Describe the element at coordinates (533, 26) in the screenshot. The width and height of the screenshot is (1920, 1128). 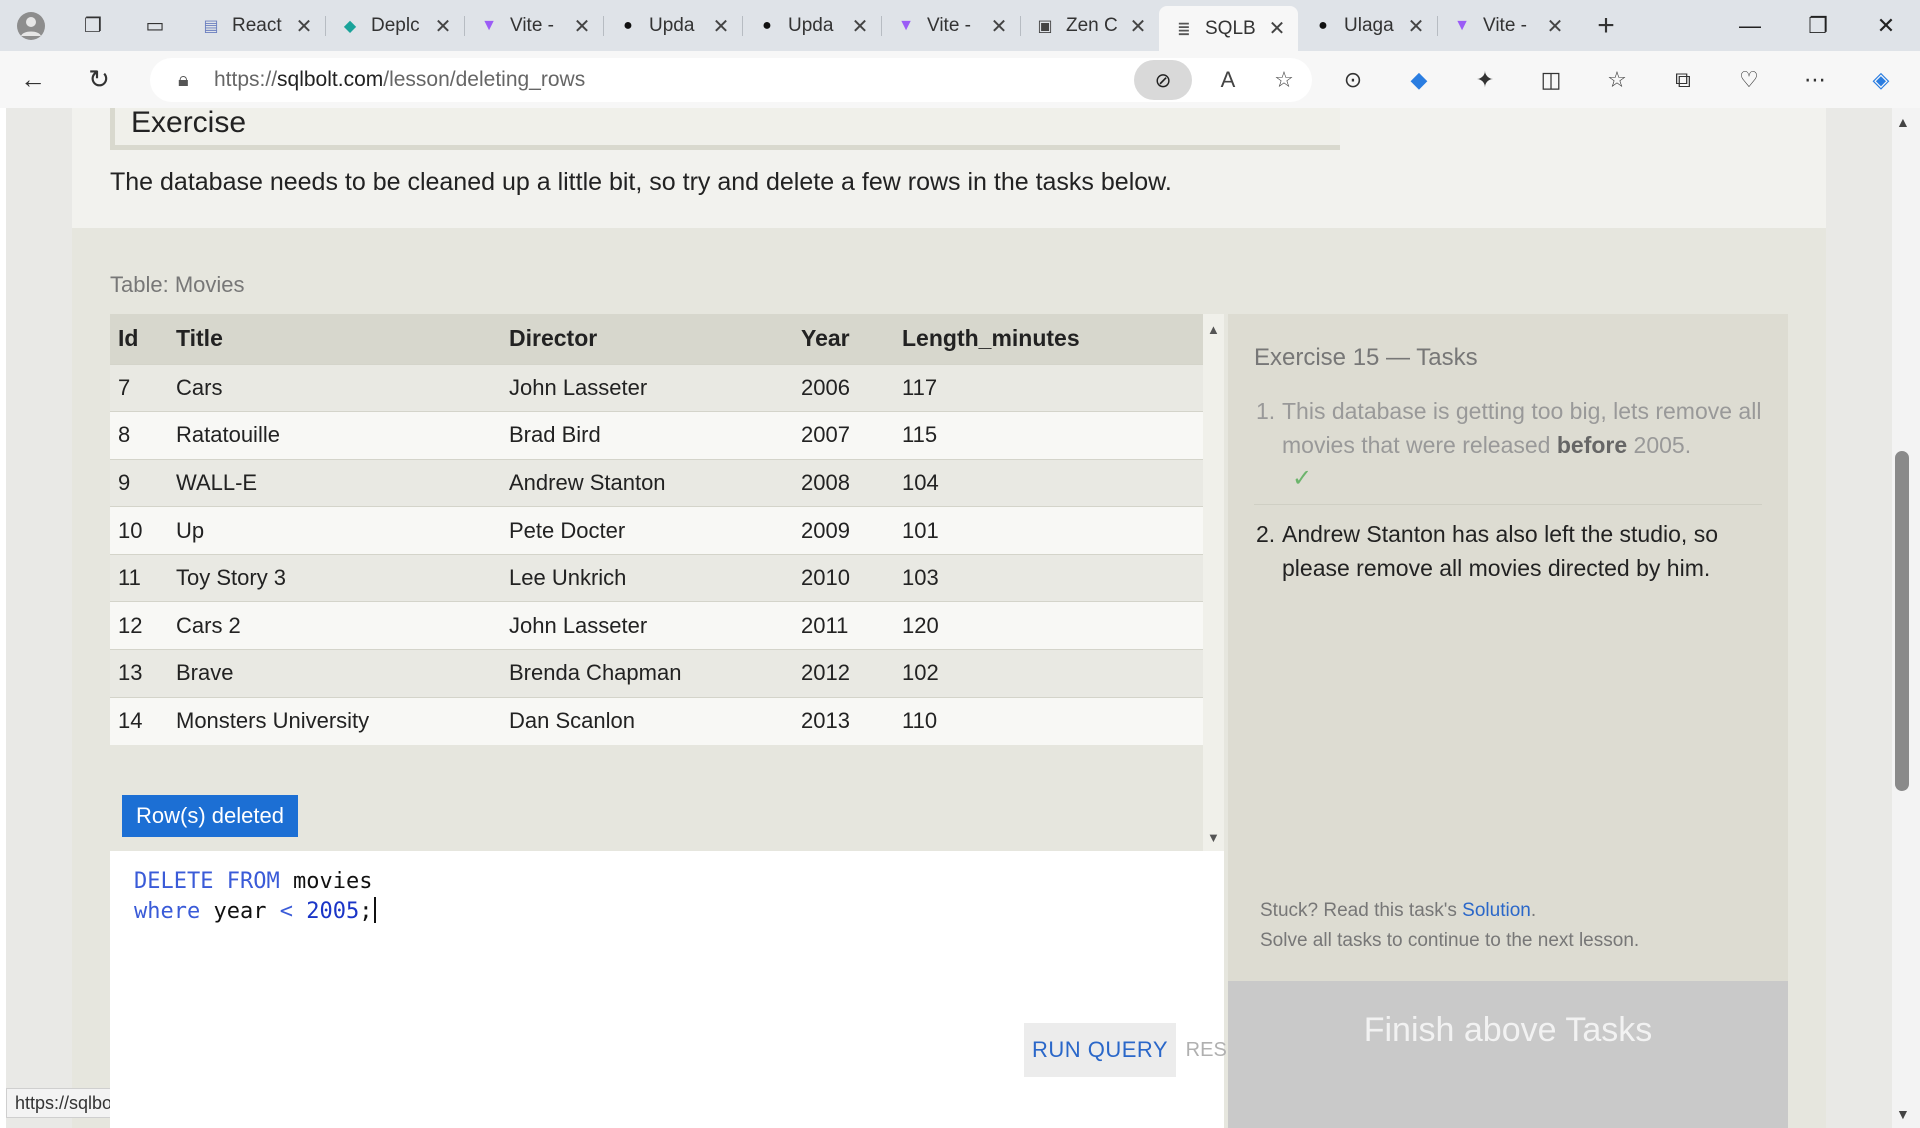
I see `tab-2: ▼ Vite - ✕` at that location.